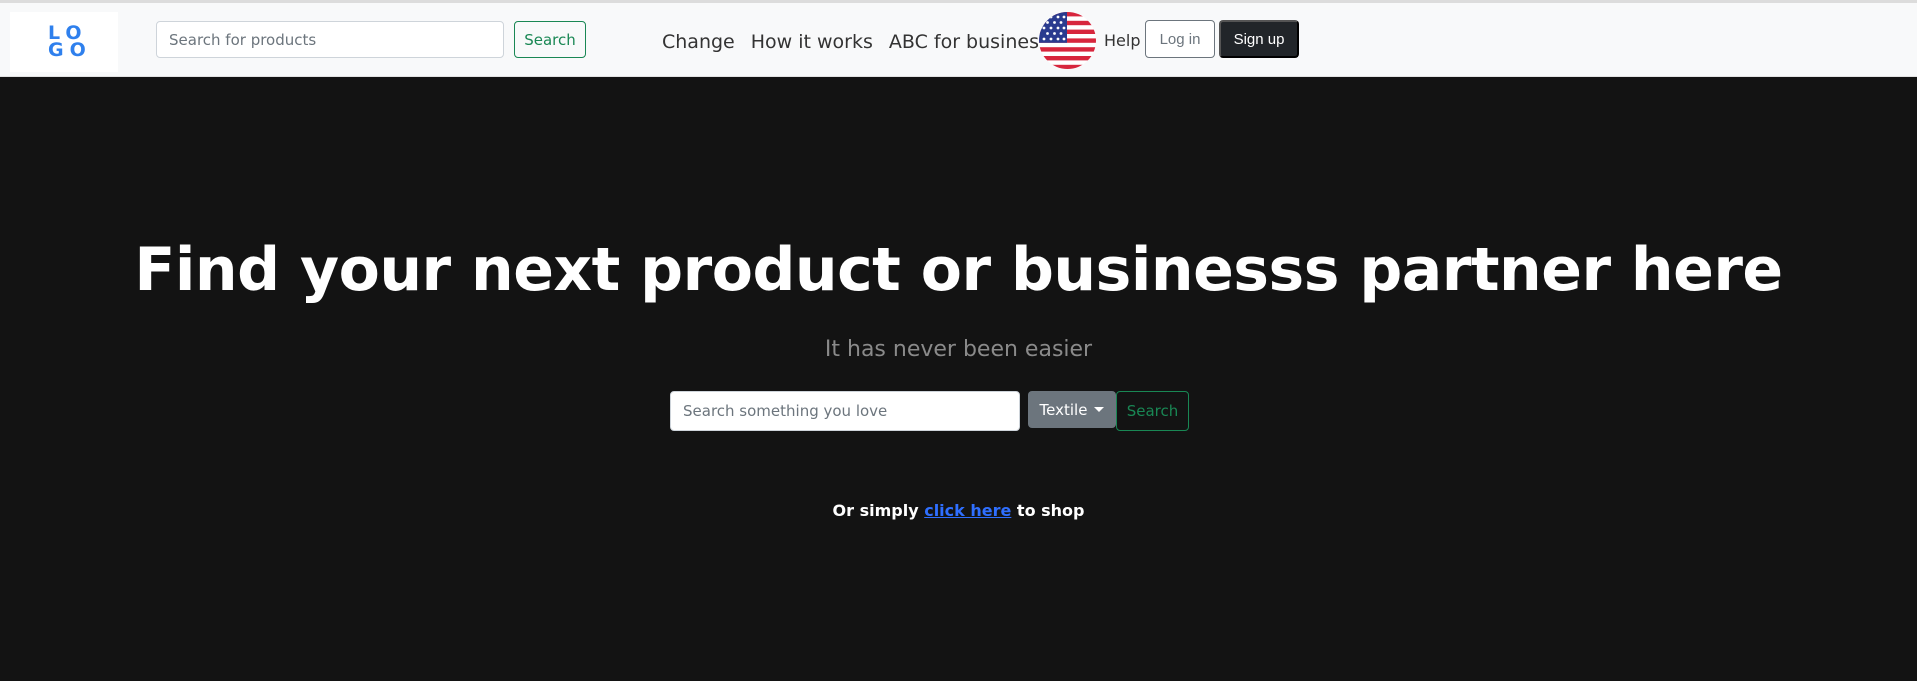 This screenshot has height=681, width=1917. Describe the element at coordinates (1152, 411) in the screenshot. I see `hero-search-button: Search` at that location.